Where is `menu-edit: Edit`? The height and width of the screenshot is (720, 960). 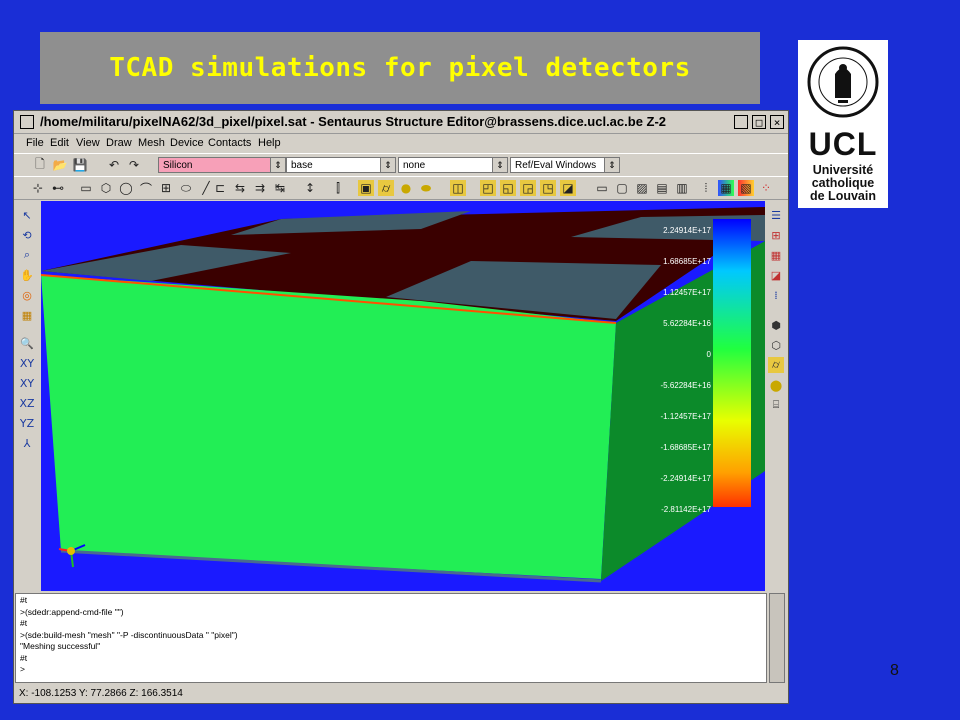
menu-edit: Edit is located at coordinates (59, 143).